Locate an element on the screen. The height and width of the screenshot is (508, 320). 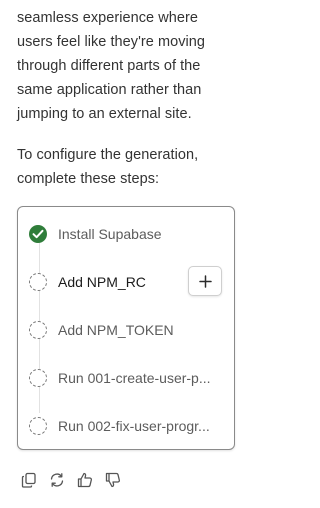
step-add-npm-token: Add NPM_TOKEN is located at coordinates (126, 330).